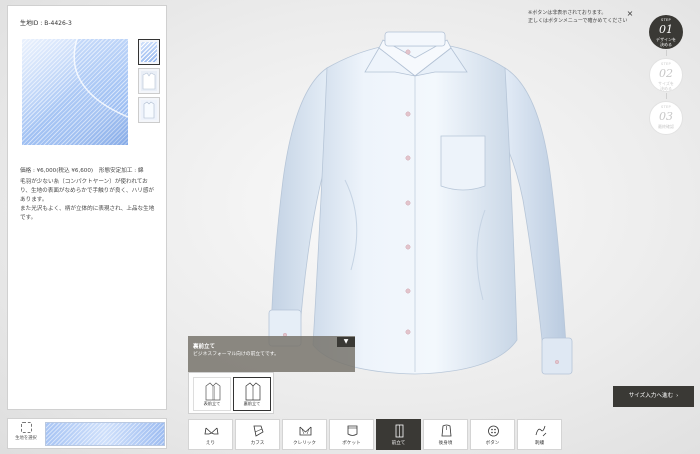 This screenshot has height=454, width=700. Describe the element at coordinates (539, 443) in the screenshot. I see `tab-label: 刺繍` at that location.